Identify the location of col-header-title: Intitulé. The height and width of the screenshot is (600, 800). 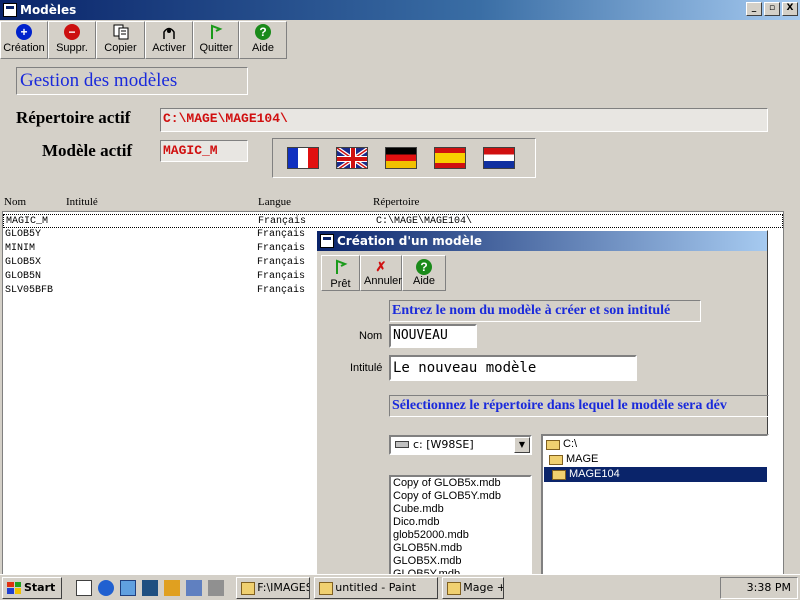
(82, 202).